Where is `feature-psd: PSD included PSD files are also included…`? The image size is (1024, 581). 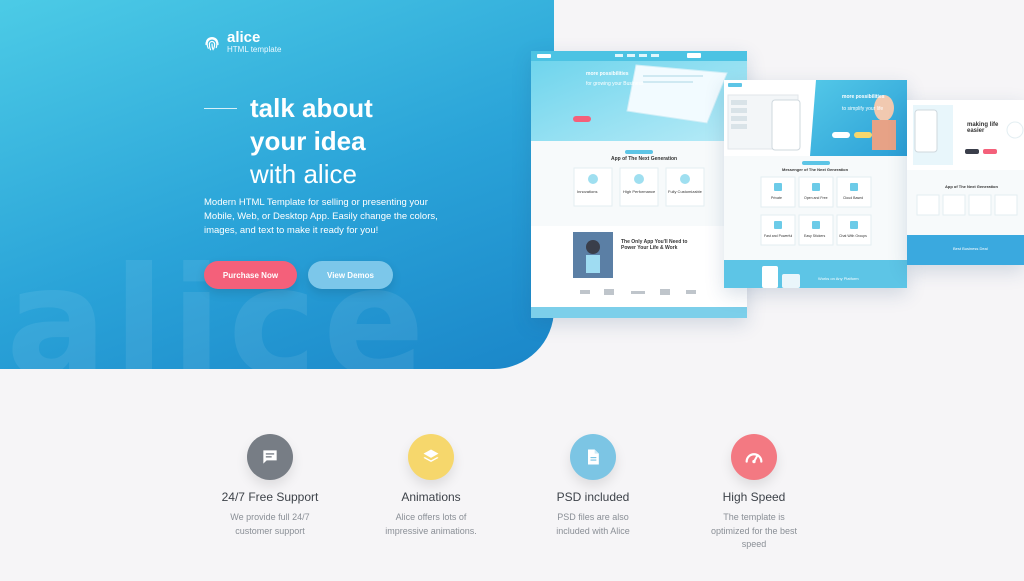
feature-psd: PSD included PSD files are also included… is located at coordinates (593, 486).